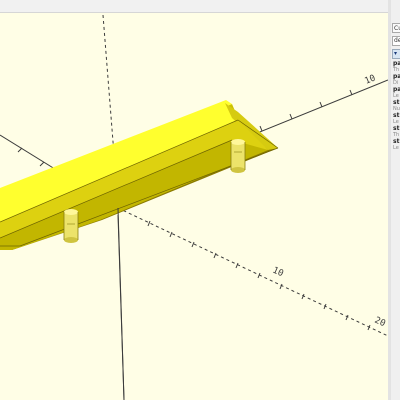 The width and height of the screenshot is (400, 400). Describe the element at coordinates (121, 303) in the screenshot. I see `axis-z-over-model` at that location.